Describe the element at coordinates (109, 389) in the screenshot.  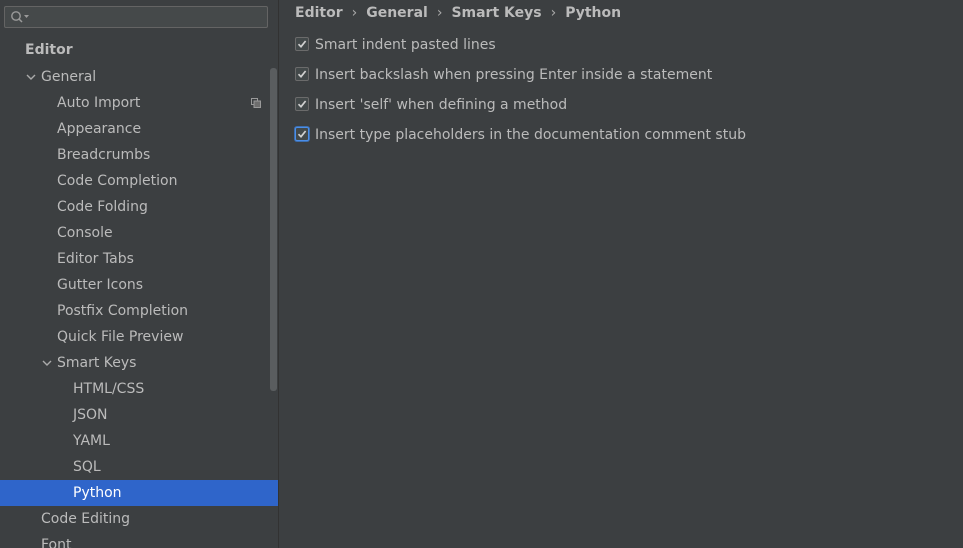
I see `tree-node-label: HTML/CSS` at that location.